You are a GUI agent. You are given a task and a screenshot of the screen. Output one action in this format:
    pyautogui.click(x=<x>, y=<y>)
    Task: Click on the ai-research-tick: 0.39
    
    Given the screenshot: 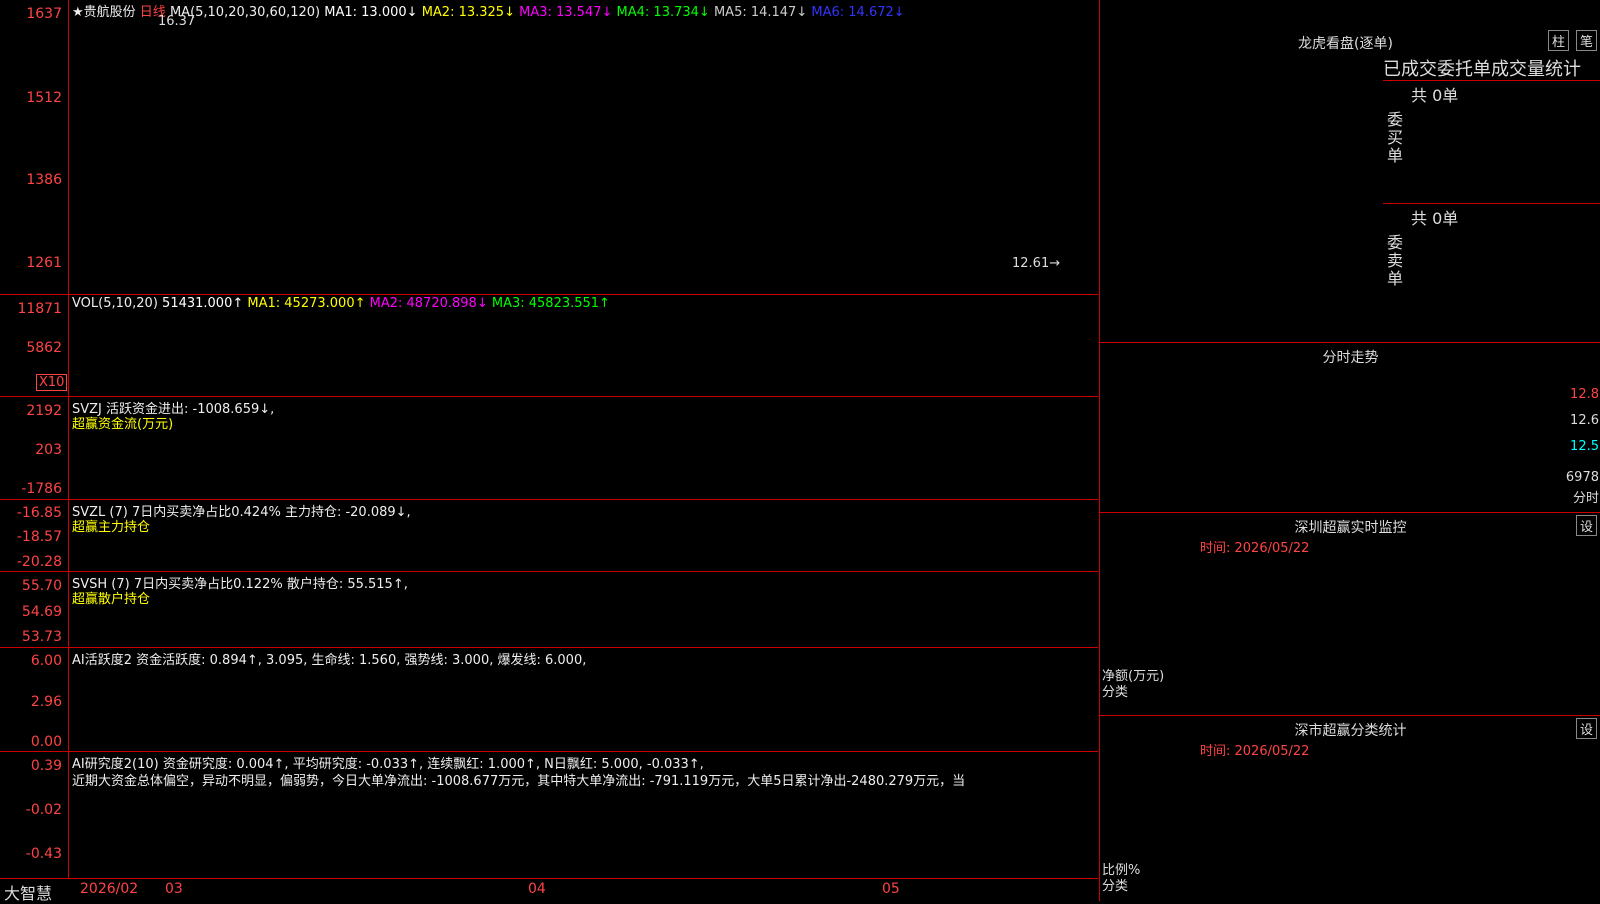 What is the action you would take?
    pyautogui.click(x=46, y=766)
    